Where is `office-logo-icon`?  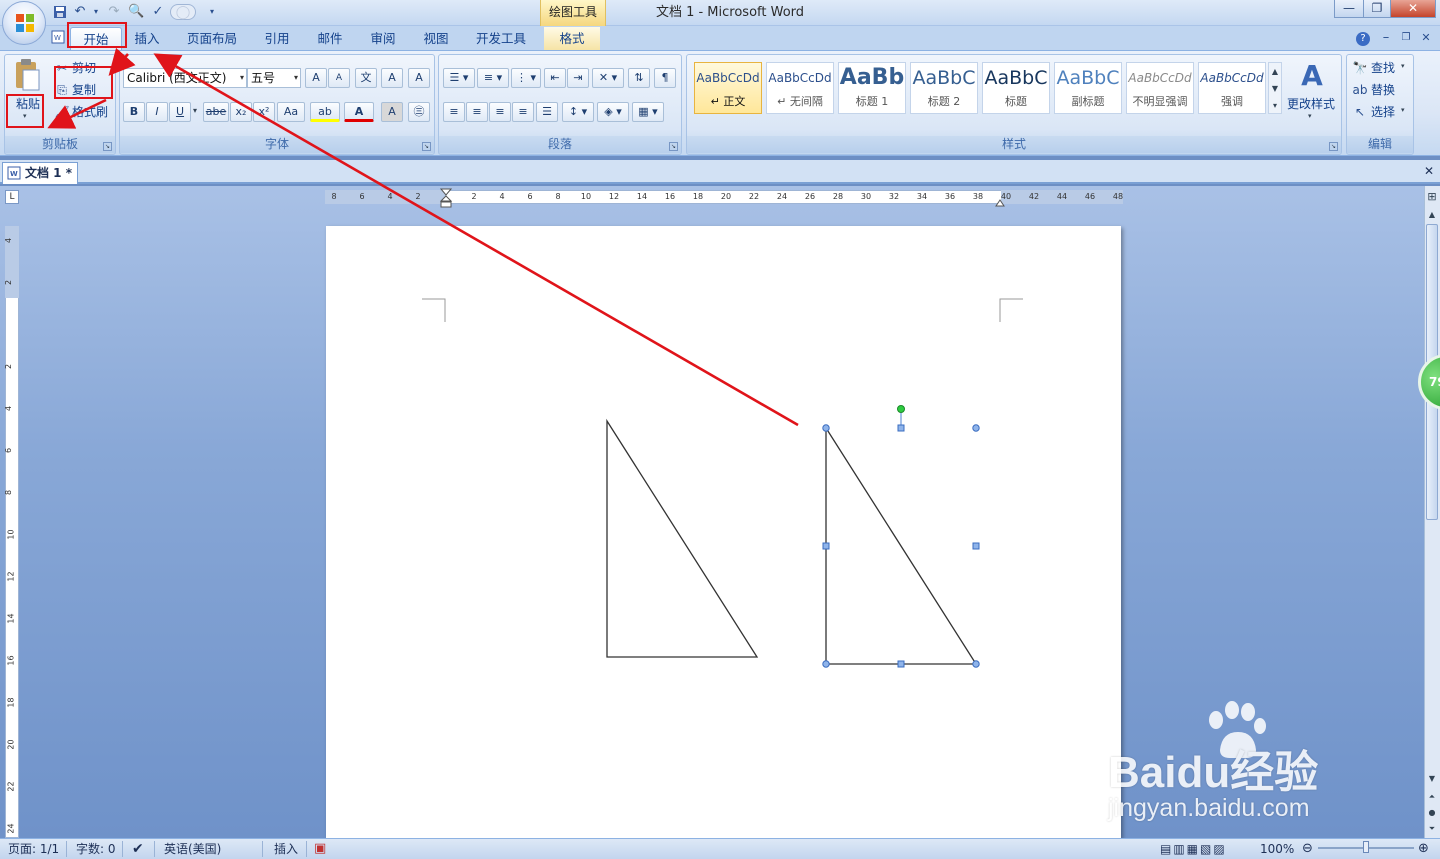
office-logo-icon is located at coordinates (25, 23).